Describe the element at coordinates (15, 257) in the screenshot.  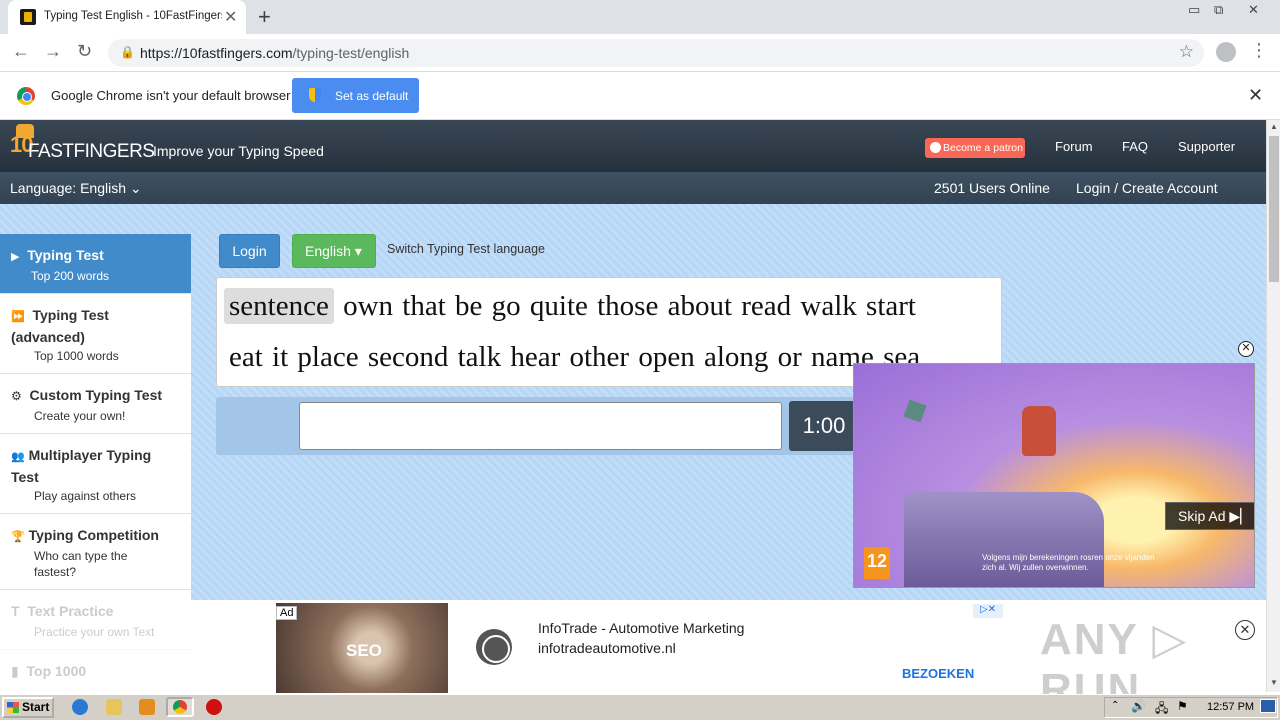
I see `play-icon: ▶` at that location.